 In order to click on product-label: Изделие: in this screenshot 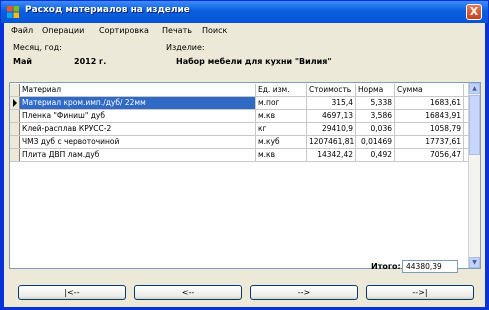, I will do `click(185, 47)`.